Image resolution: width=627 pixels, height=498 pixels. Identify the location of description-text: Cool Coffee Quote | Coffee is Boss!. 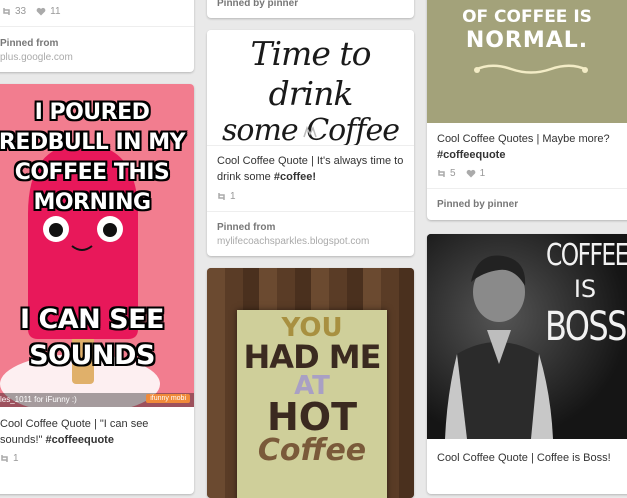
(524, 458).